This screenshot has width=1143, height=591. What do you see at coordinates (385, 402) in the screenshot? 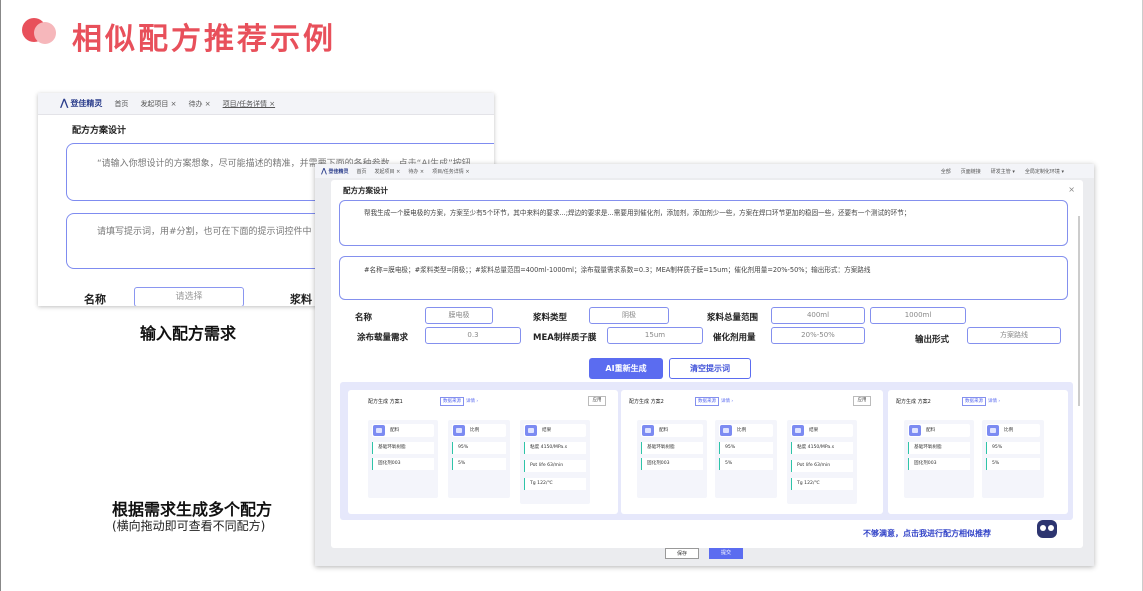
I see `card-title: 配方生成 方案1` at bounding box center [385, 402].